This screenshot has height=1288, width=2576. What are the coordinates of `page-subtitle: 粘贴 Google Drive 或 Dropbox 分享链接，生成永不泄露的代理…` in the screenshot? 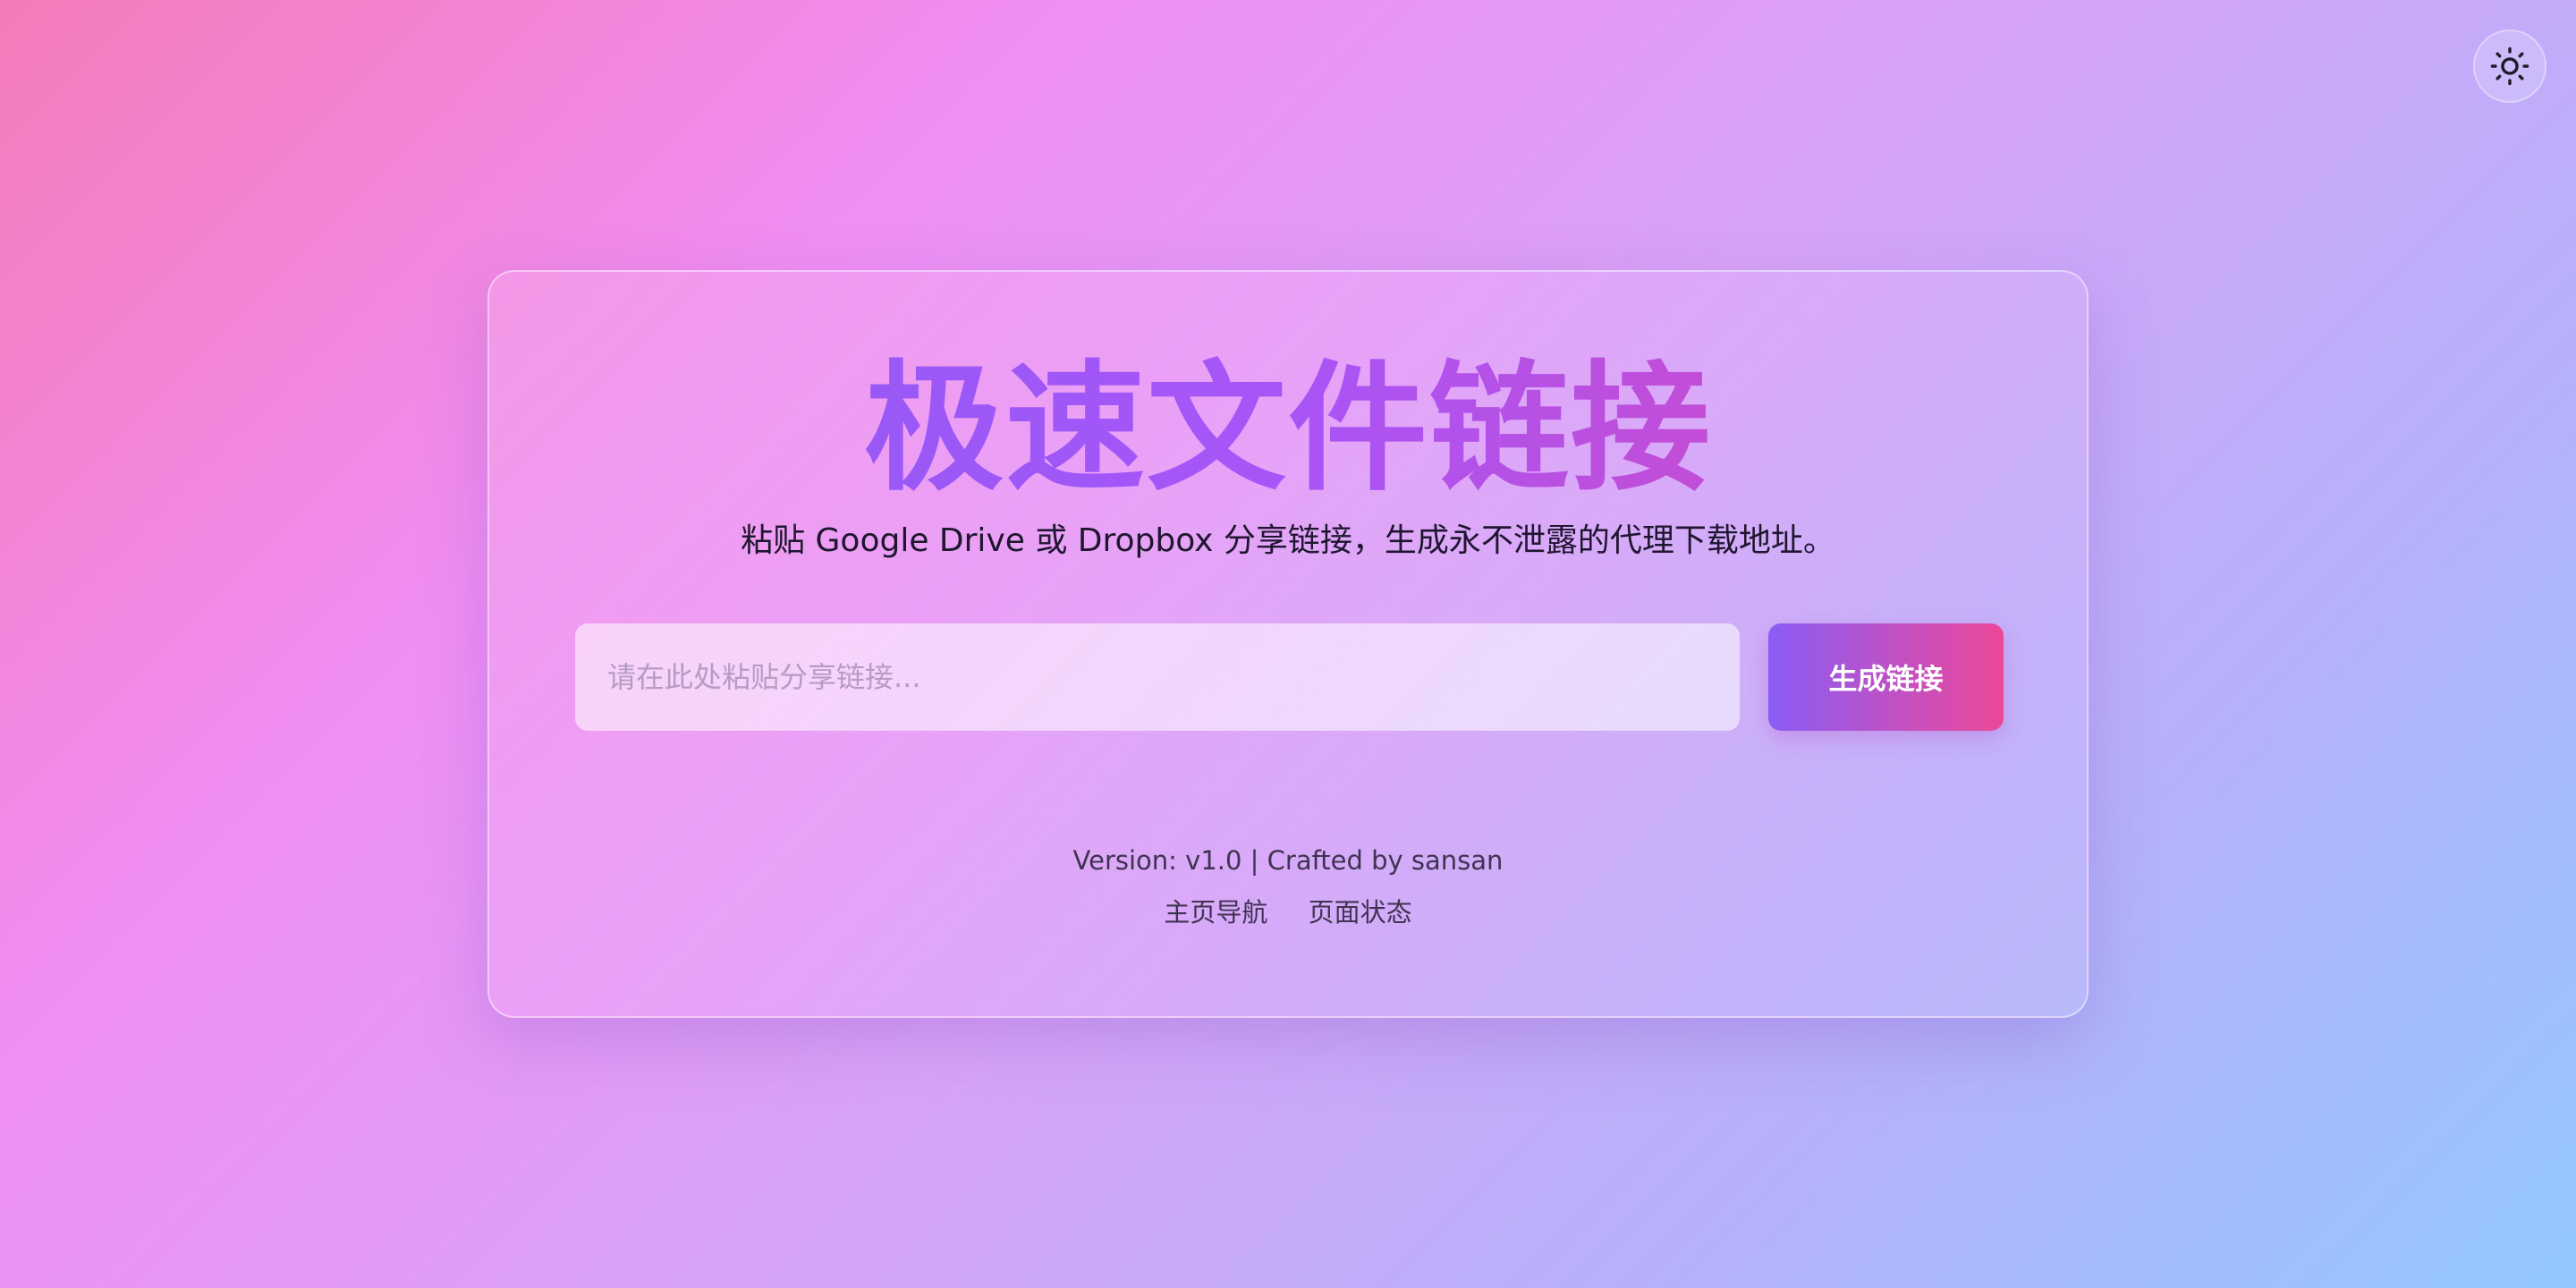 It's located at (1288, 540).